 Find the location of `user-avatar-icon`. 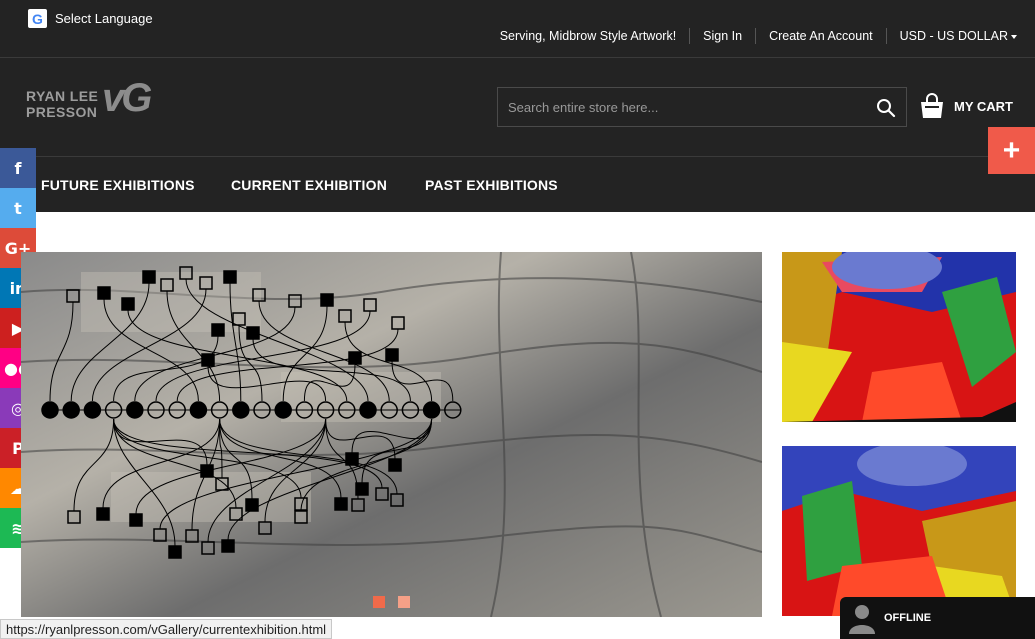

user-avatar-icon is located at coordinates (862, 619).